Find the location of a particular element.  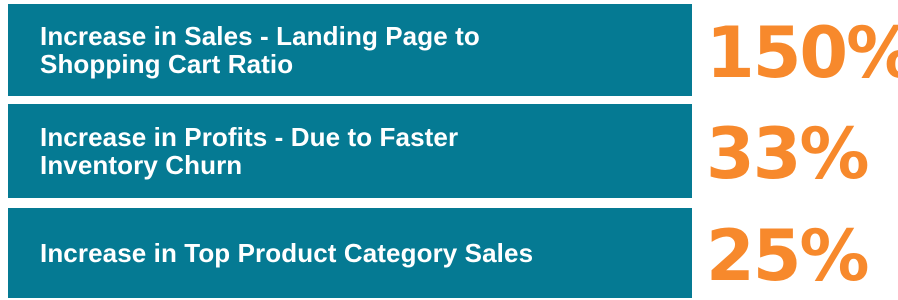

stat-value: 25% is located at coordinates (788, 256).